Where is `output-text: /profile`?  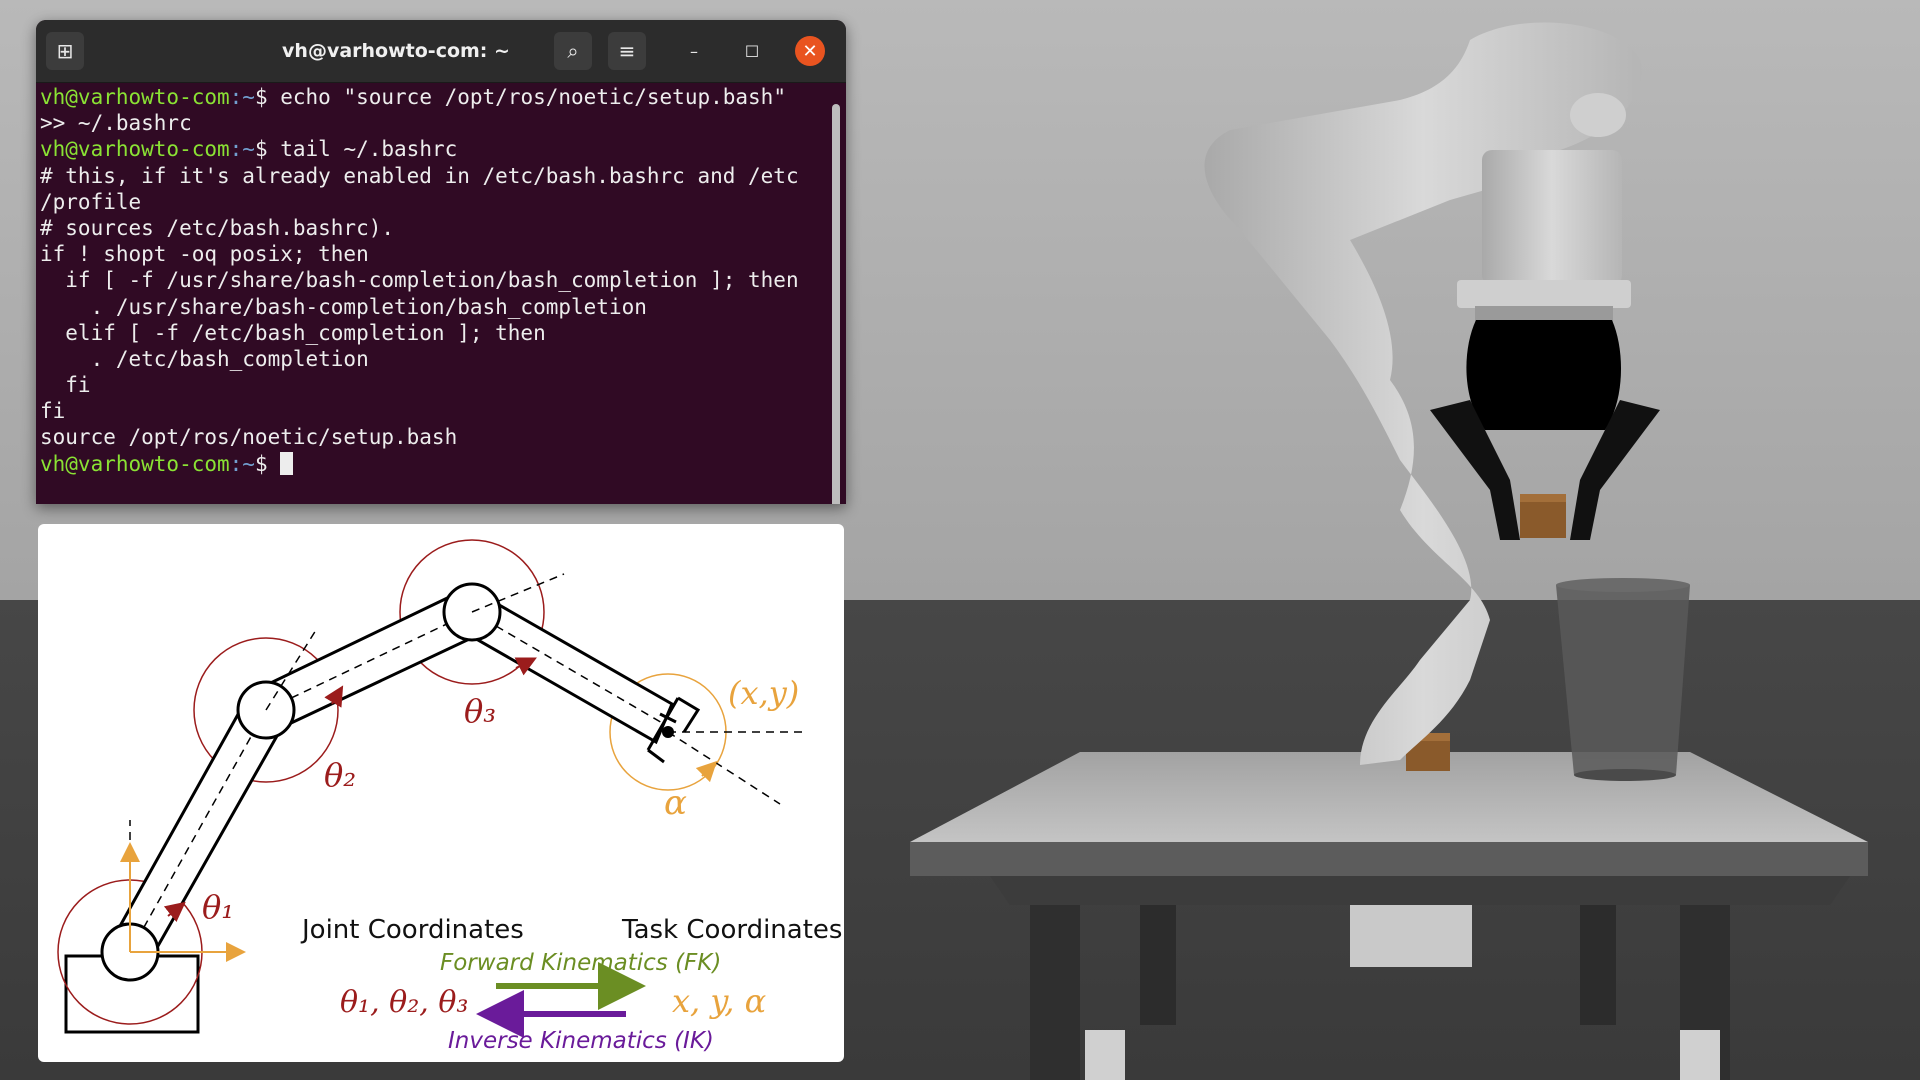
output-text: /profile is located at coordinates (91, 201).